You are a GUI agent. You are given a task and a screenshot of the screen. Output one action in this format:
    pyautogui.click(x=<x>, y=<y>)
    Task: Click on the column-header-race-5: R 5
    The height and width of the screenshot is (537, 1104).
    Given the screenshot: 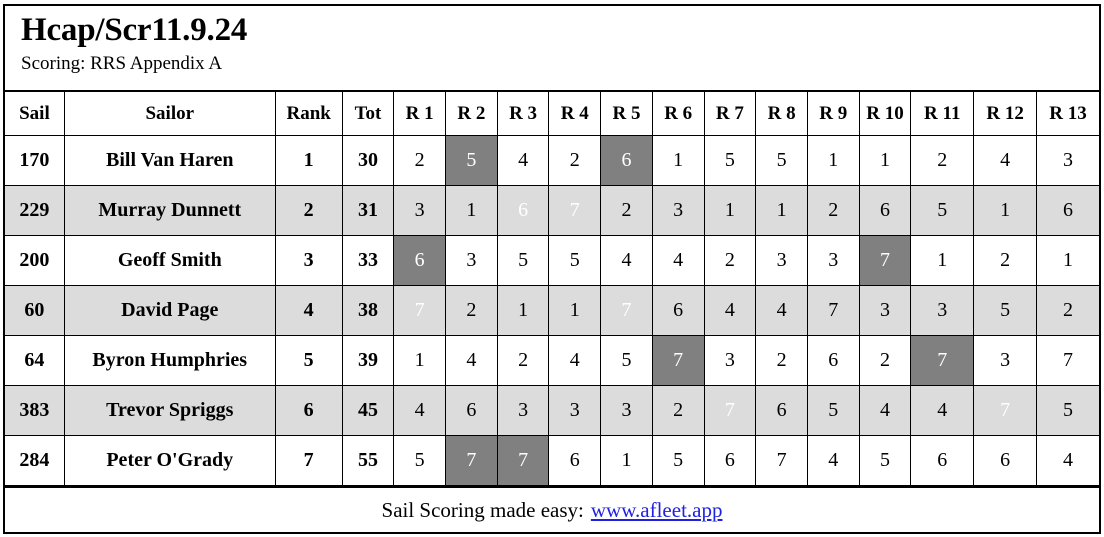 What is the action you would take?
    pyautogui.click(x=626, y=114)
    